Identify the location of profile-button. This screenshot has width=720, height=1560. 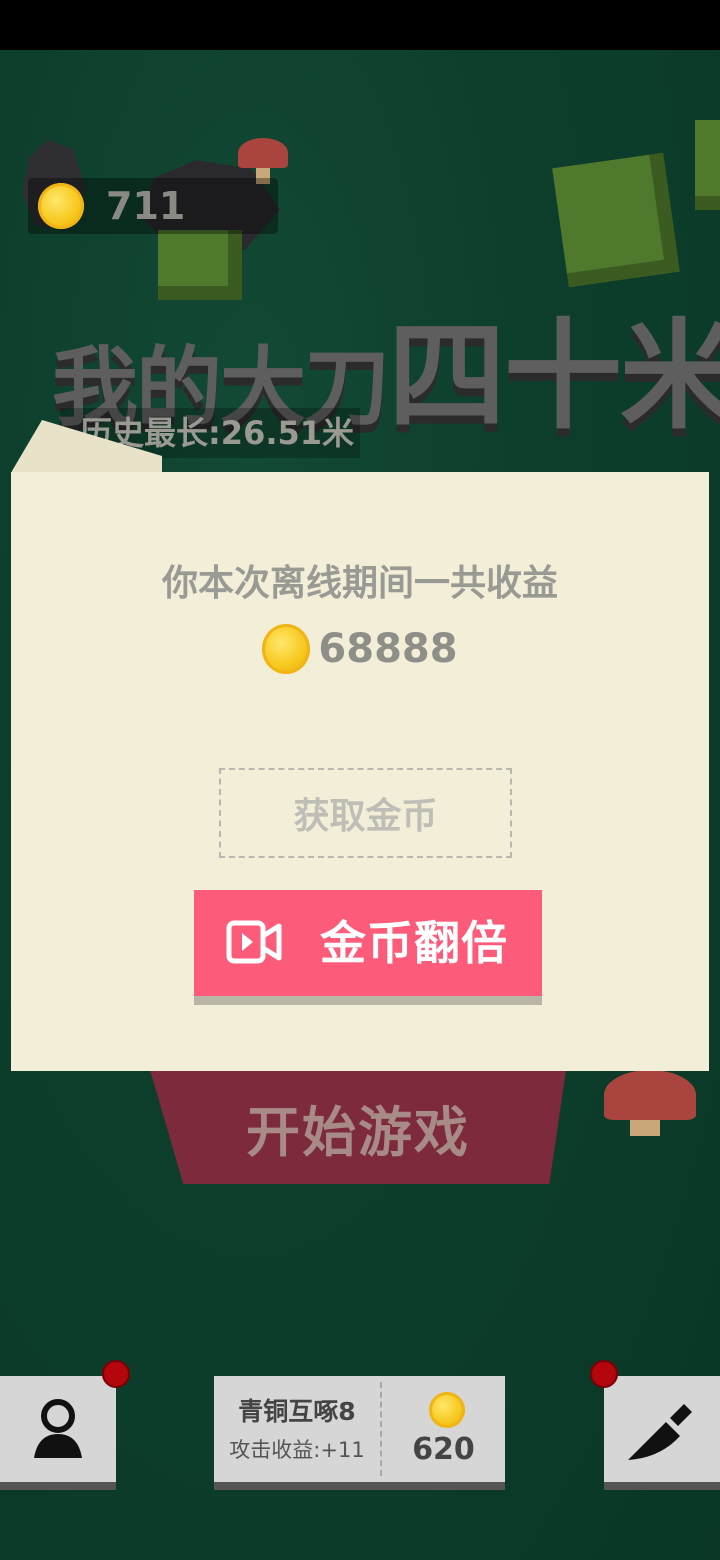
(58, 1429).